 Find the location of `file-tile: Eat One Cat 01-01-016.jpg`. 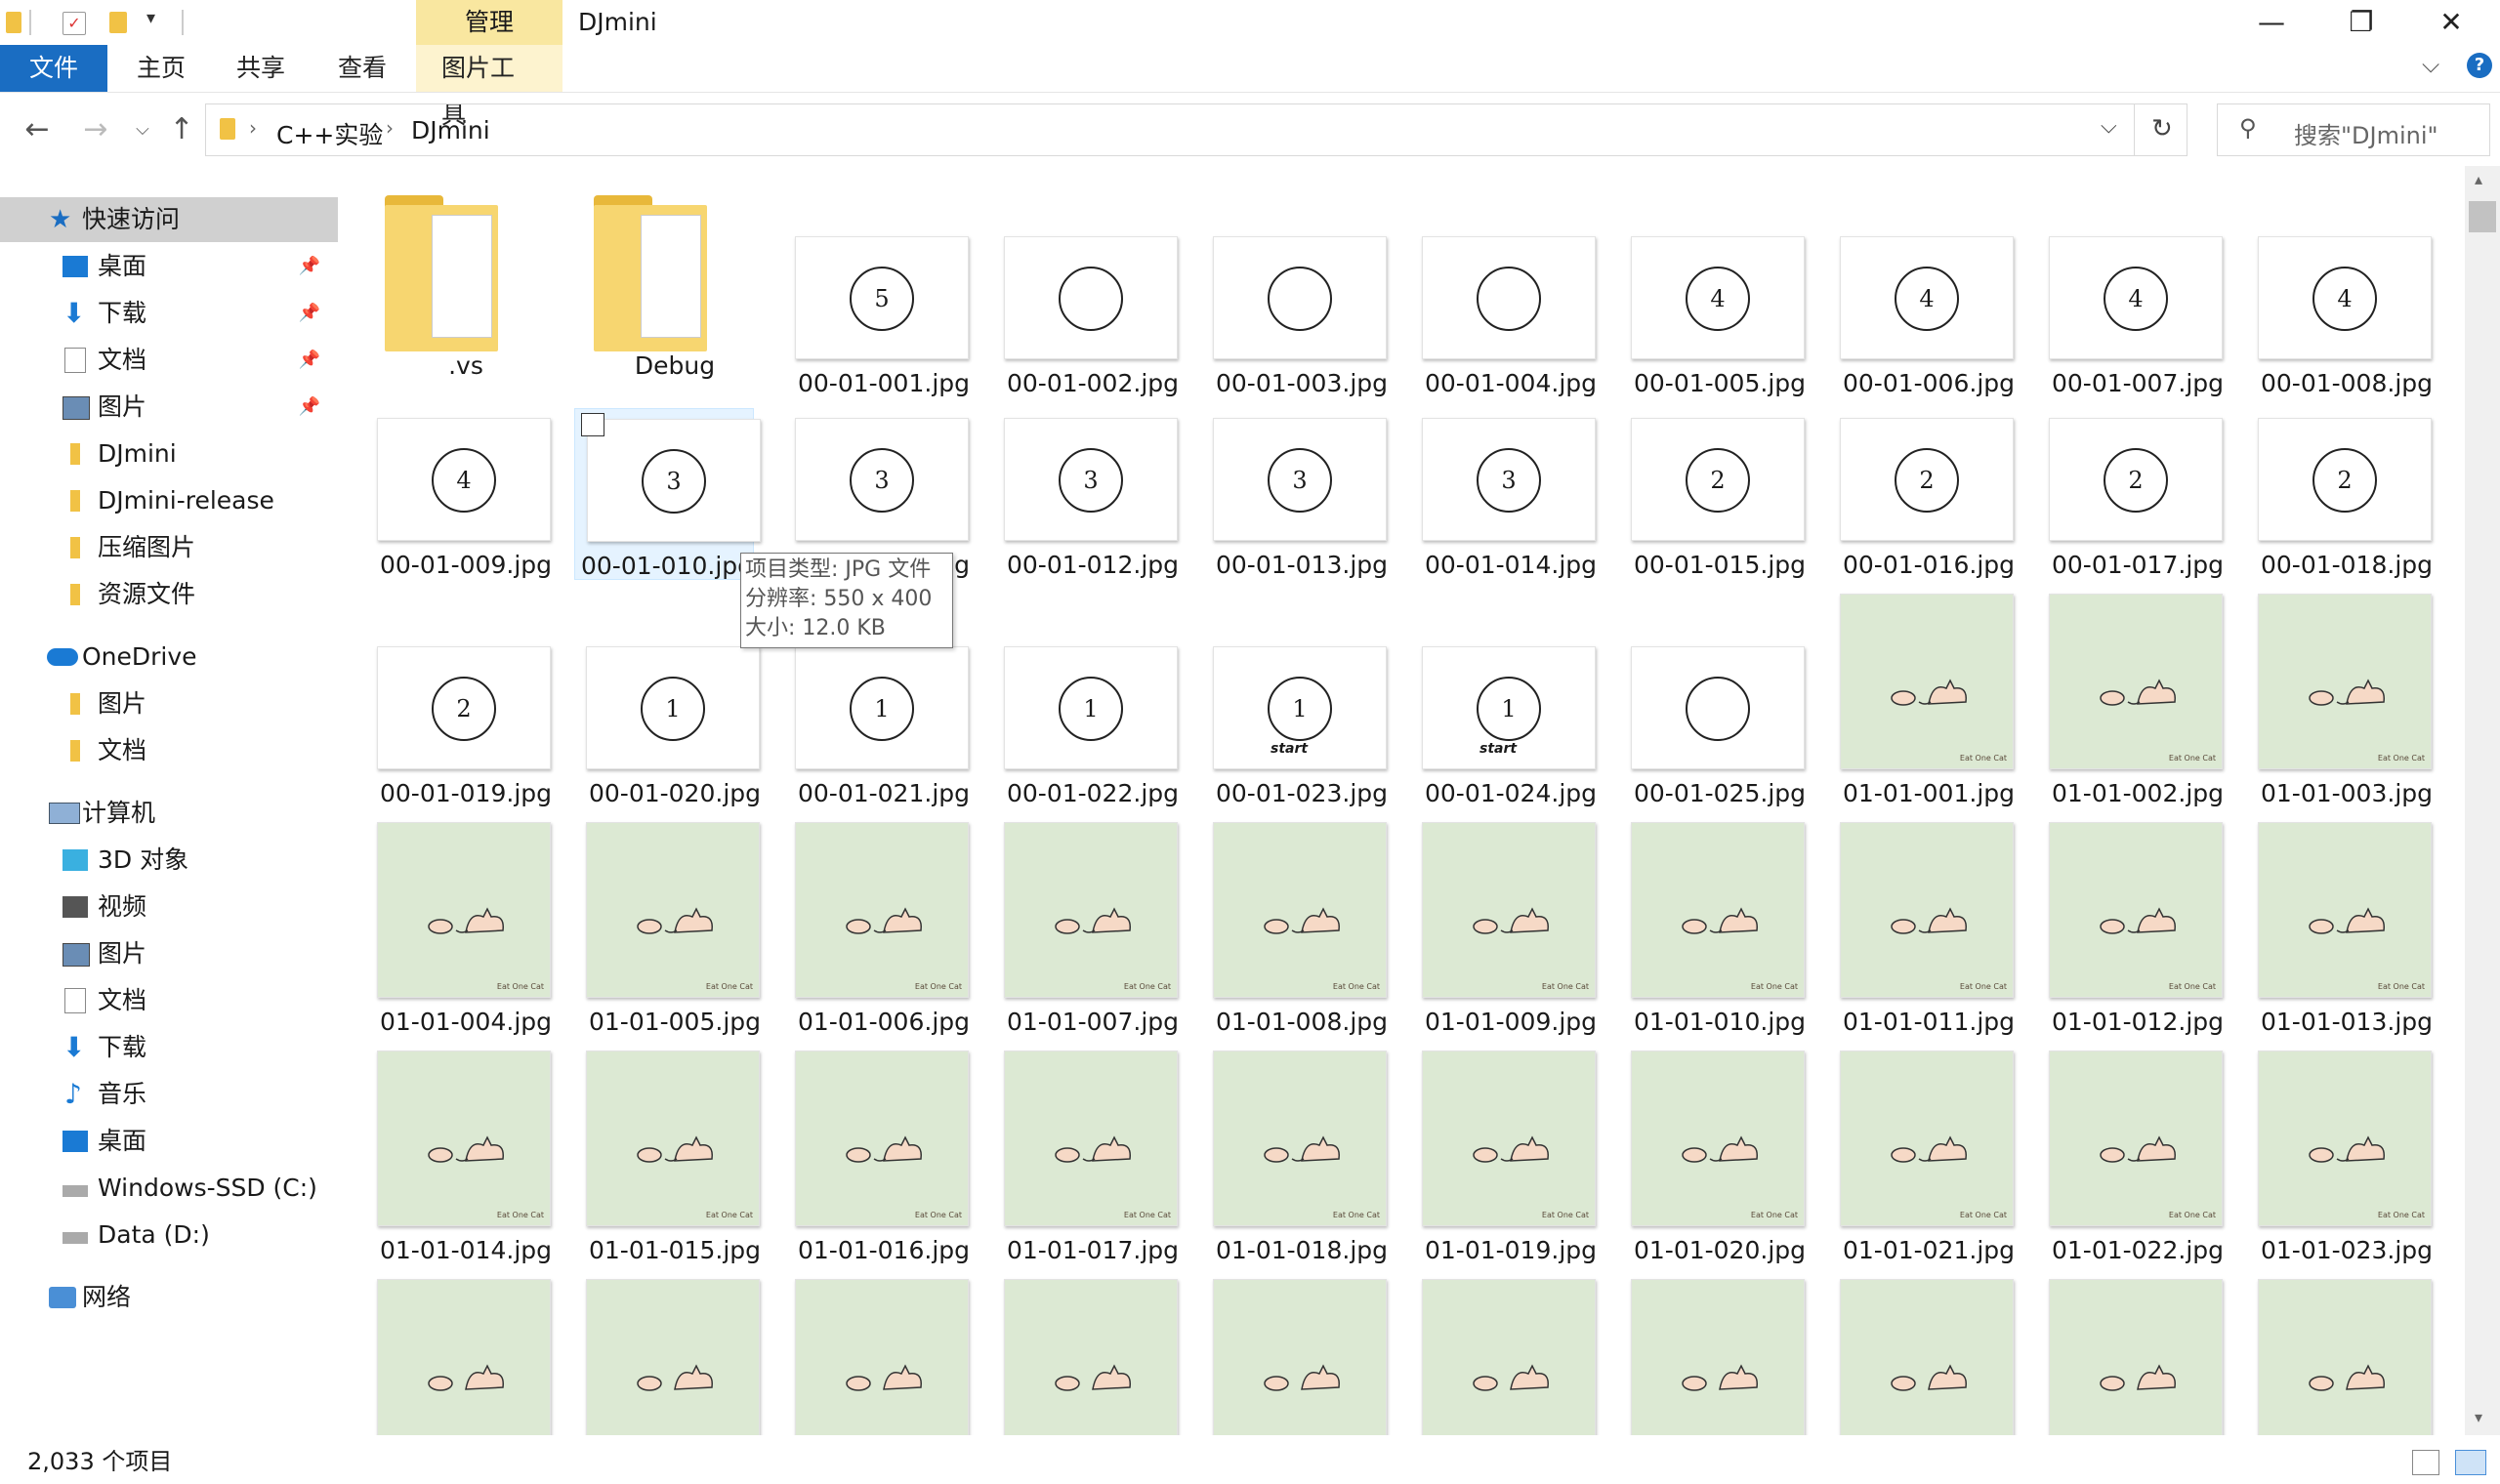

file-tile: Eat One Cat 01-01-016.jpg is located at coordinates (879, 1158).